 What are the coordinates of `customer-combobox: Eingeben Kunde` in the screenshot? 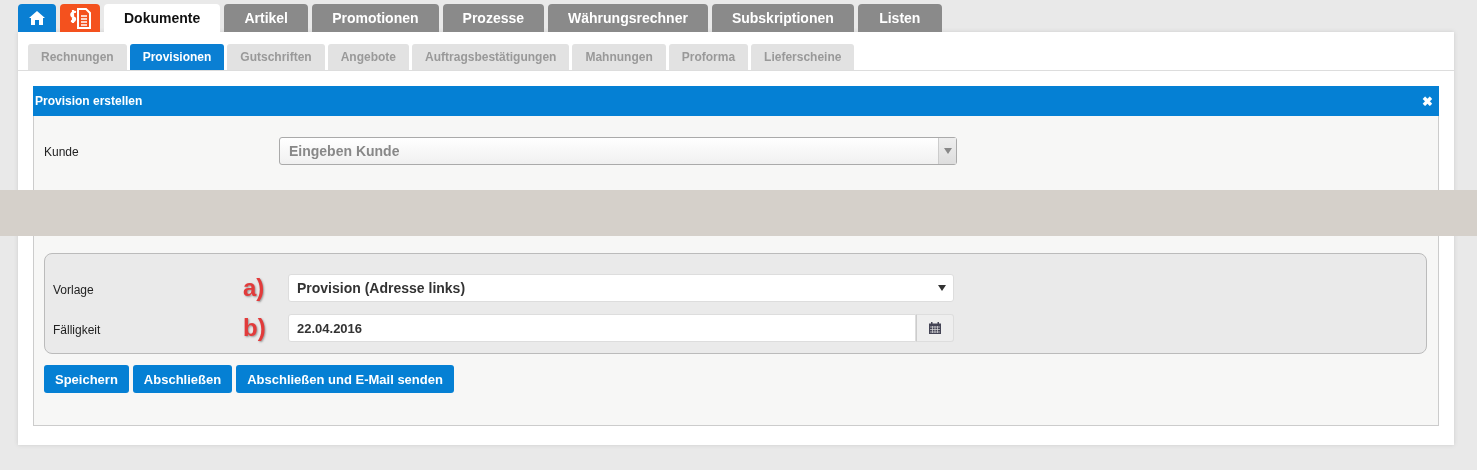 It's located at (618, 151).